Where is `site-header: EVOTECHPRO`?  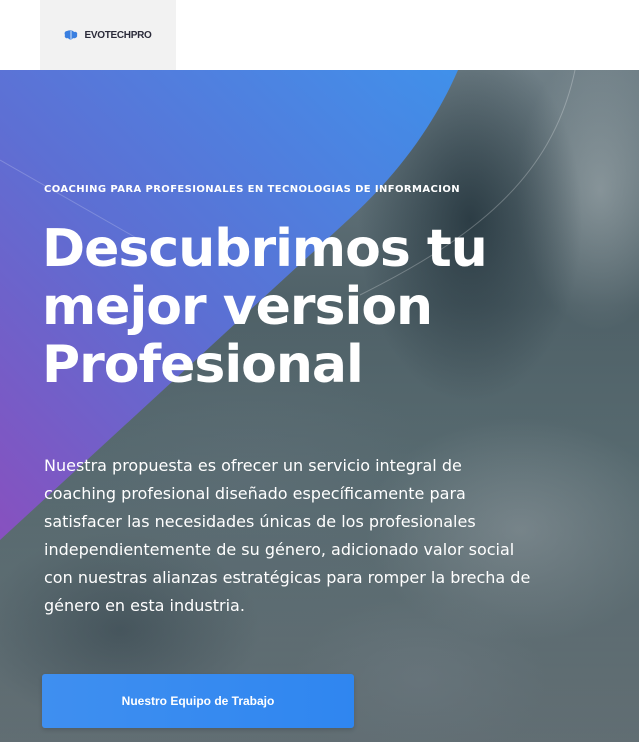 site-header: EVOTECHPRO is located at coordinates (319, 35).